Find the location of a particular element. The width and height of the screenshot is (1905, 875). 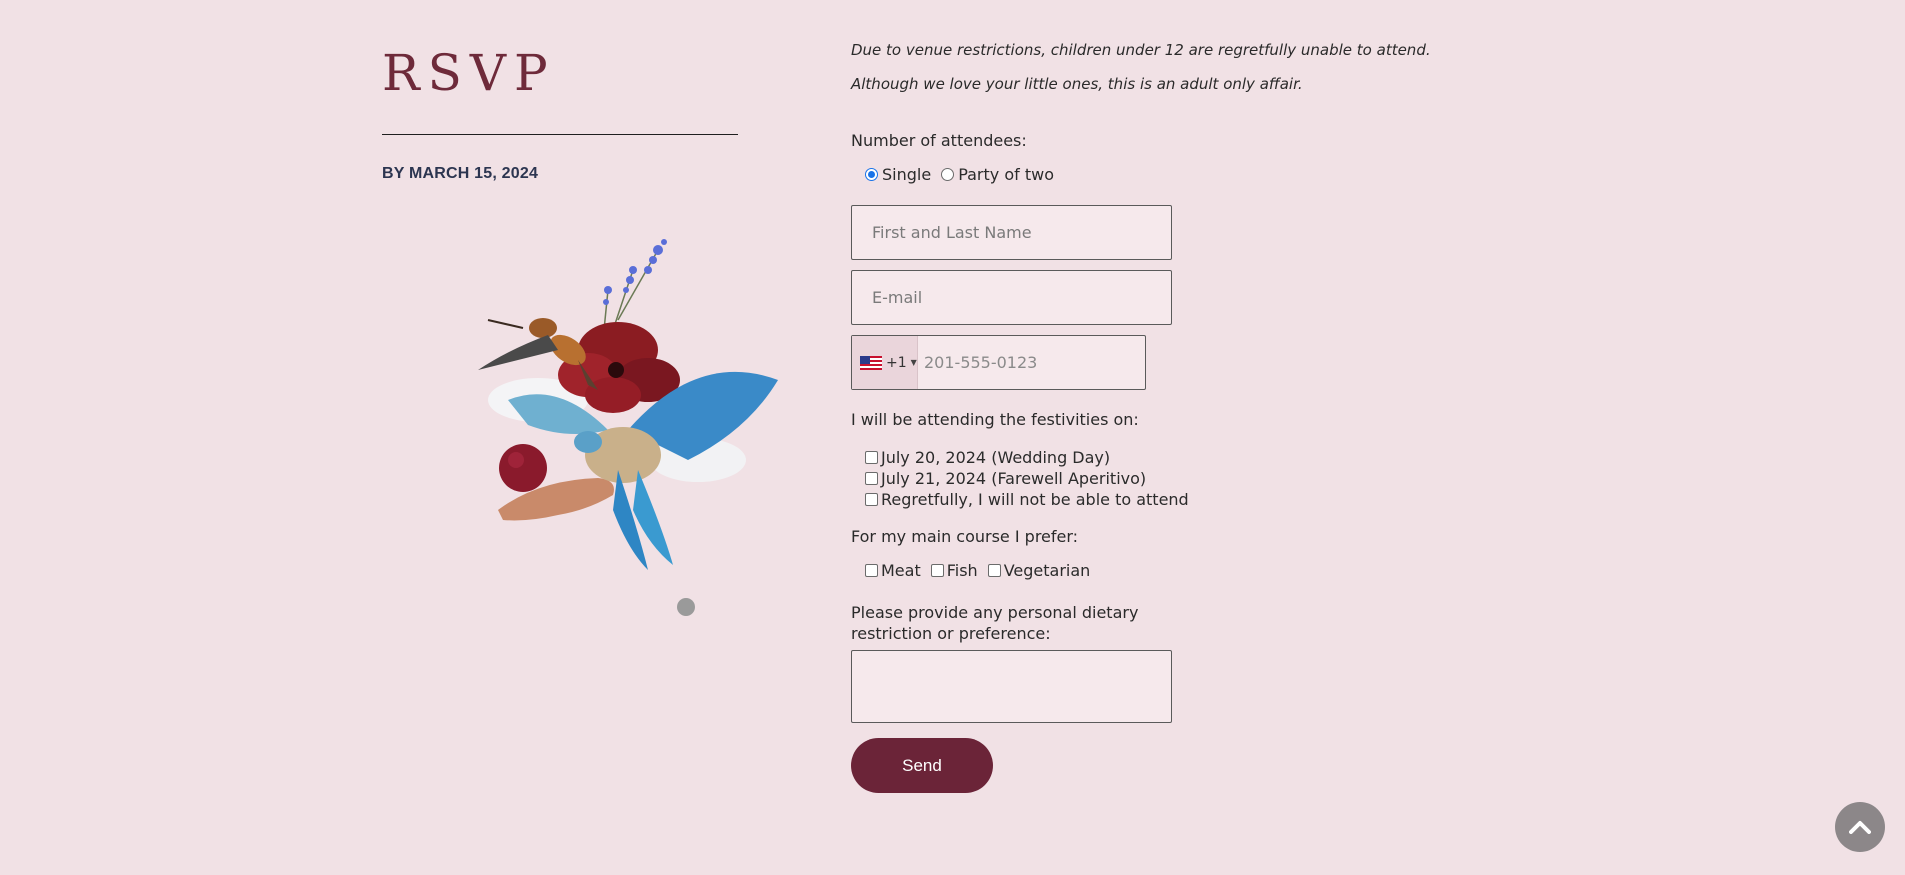

radio-single is located at coordinates (871, 174).